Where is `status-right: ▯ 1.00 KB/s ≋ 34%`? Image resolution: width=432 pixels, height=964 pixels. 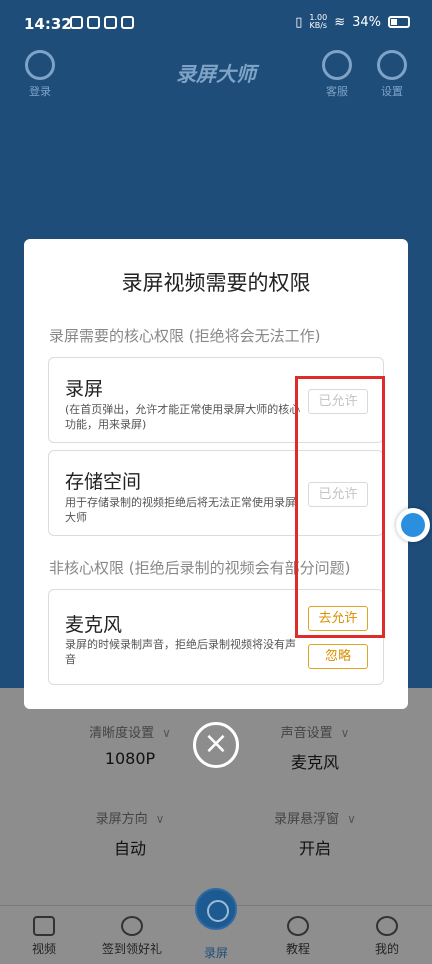
status-right: ▯ 1.00 KB/s ≋ 34% is located at coordinates (352, 22).